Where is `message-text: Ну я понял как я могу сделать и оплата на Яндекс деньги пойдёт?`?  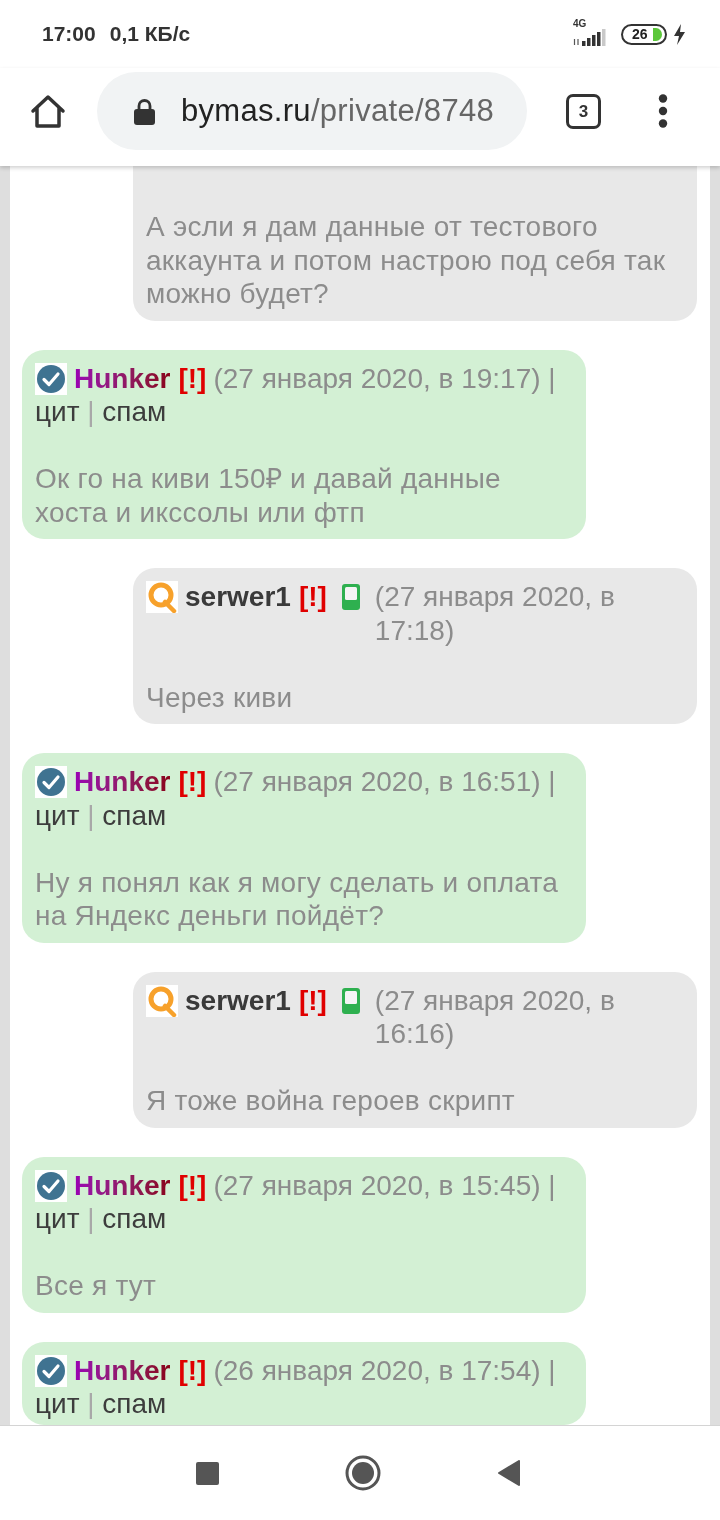
message-text: Ну я понял как я могу сделать и оплата на Яндекс деньги пойдёт? is located at coordinates (297, 899).